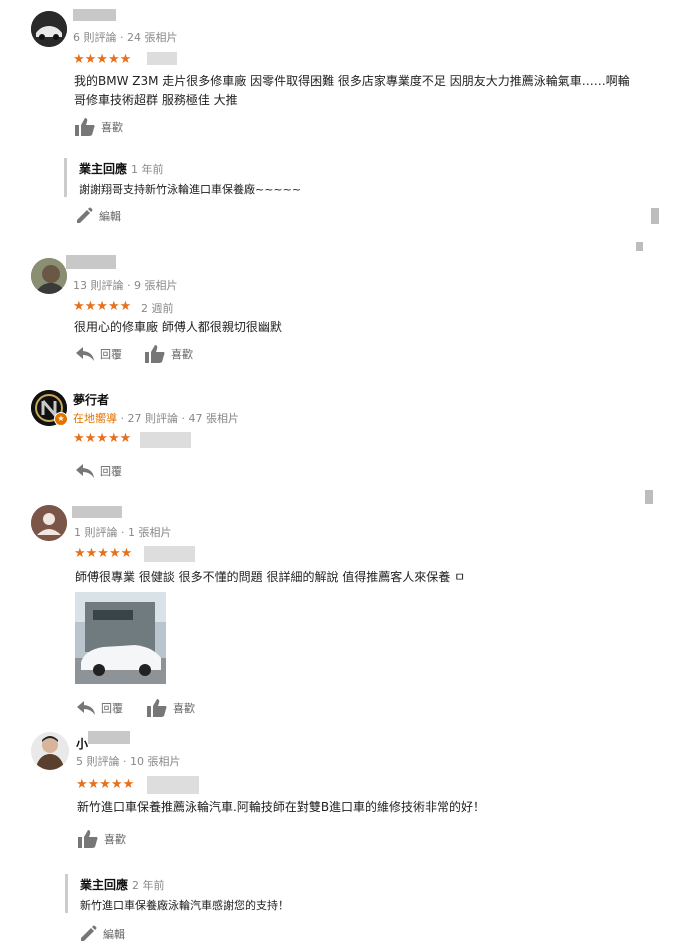 The width and height of the screenshot is (674, 943). I want to click on owner-reply-time: 1 年前, so click(147, 169).